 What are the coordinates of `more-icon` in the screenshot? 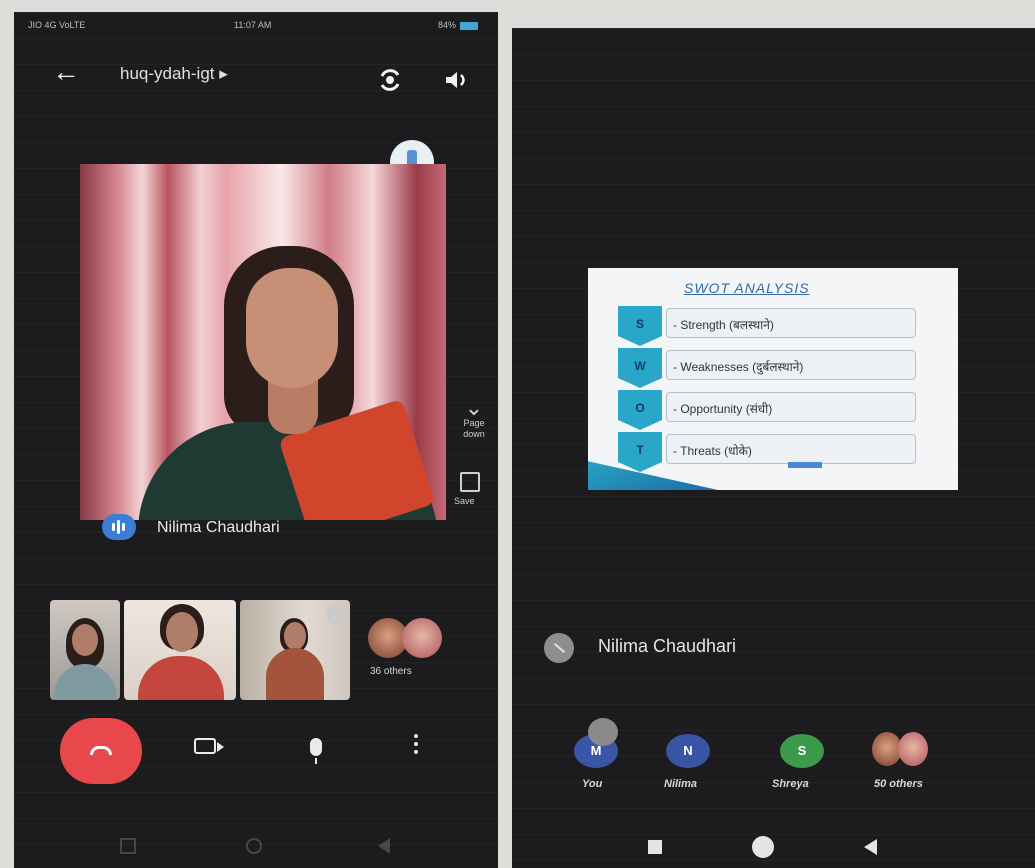 It's located at (416, 746).